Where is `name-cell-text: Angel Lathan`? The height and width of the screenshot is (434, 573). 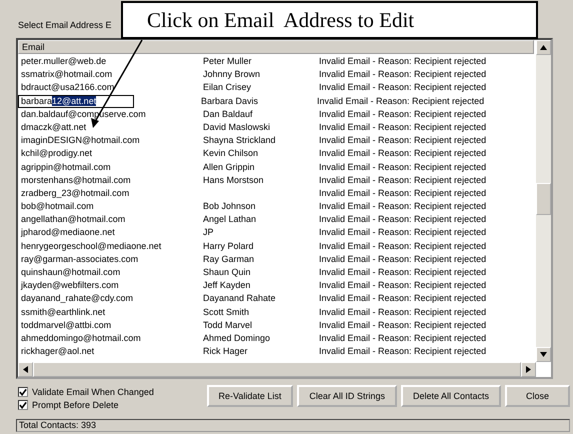 name-cell-text: Angel Lathan is located at coordinates (230, 219).